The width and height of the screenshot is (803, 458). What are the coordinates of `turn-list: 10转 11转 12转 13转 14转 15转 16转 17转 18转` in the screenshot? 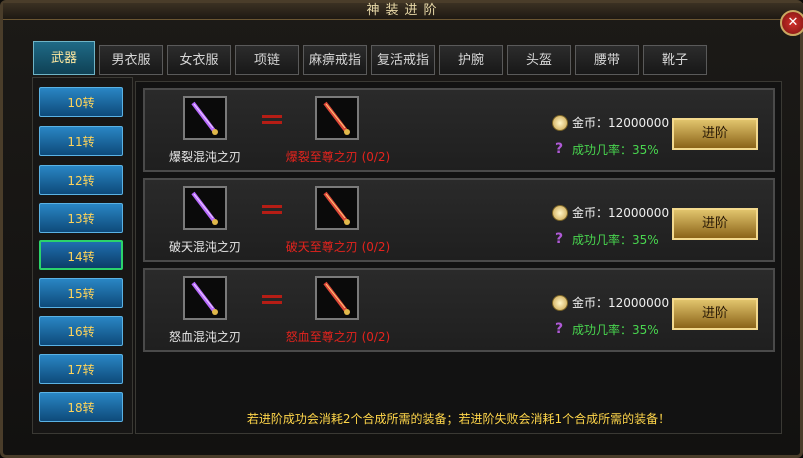 It's located at (82, 255).